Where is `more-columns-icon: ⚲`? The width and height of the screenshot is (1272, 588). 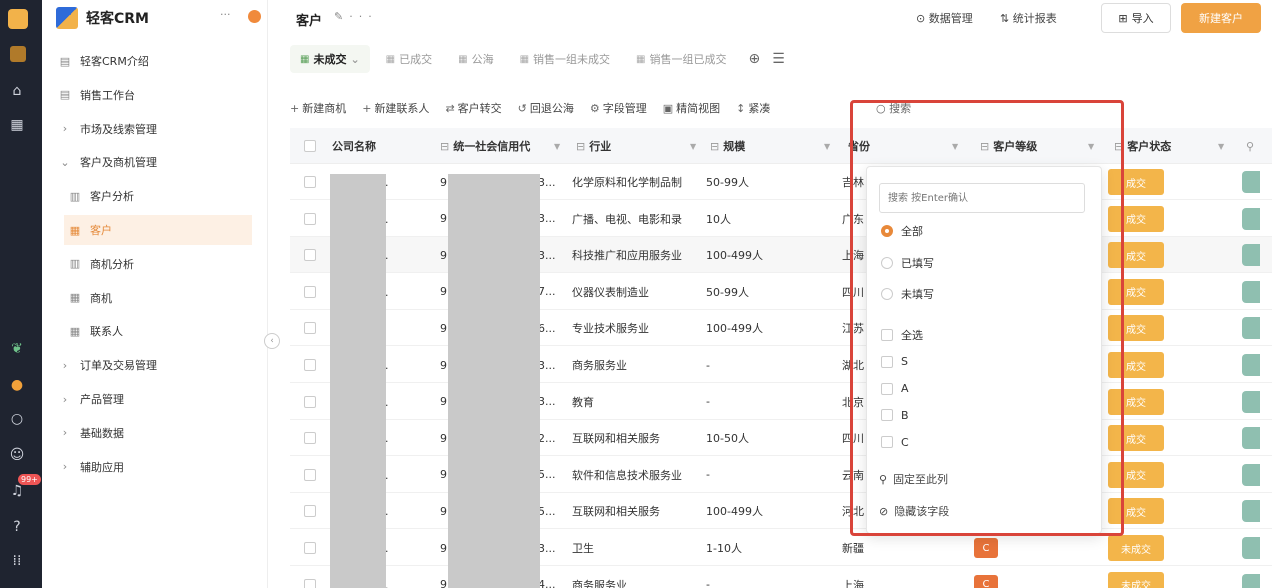 more-columns-icon: ⚲ is located at coordinates (1250, 146).